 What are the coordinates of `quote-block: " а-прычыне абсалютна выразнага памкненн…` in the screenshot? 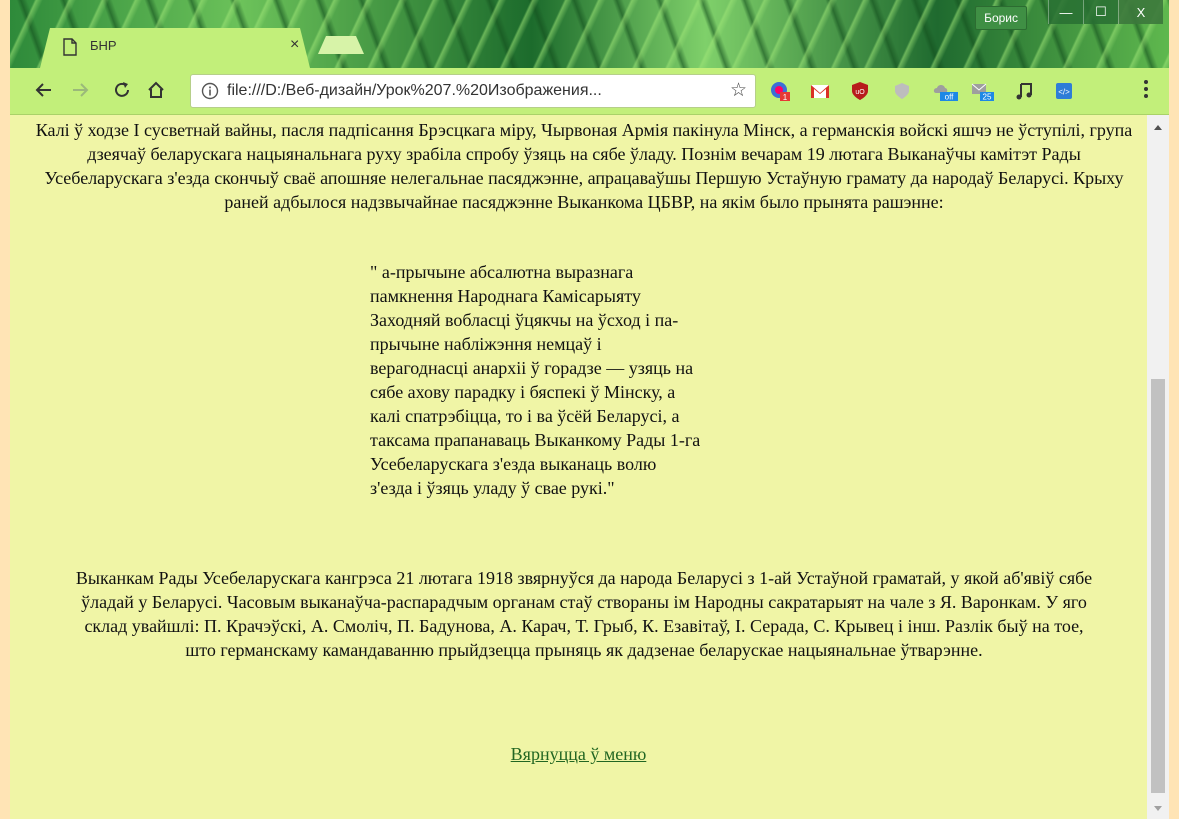 It's located at (590, 380).